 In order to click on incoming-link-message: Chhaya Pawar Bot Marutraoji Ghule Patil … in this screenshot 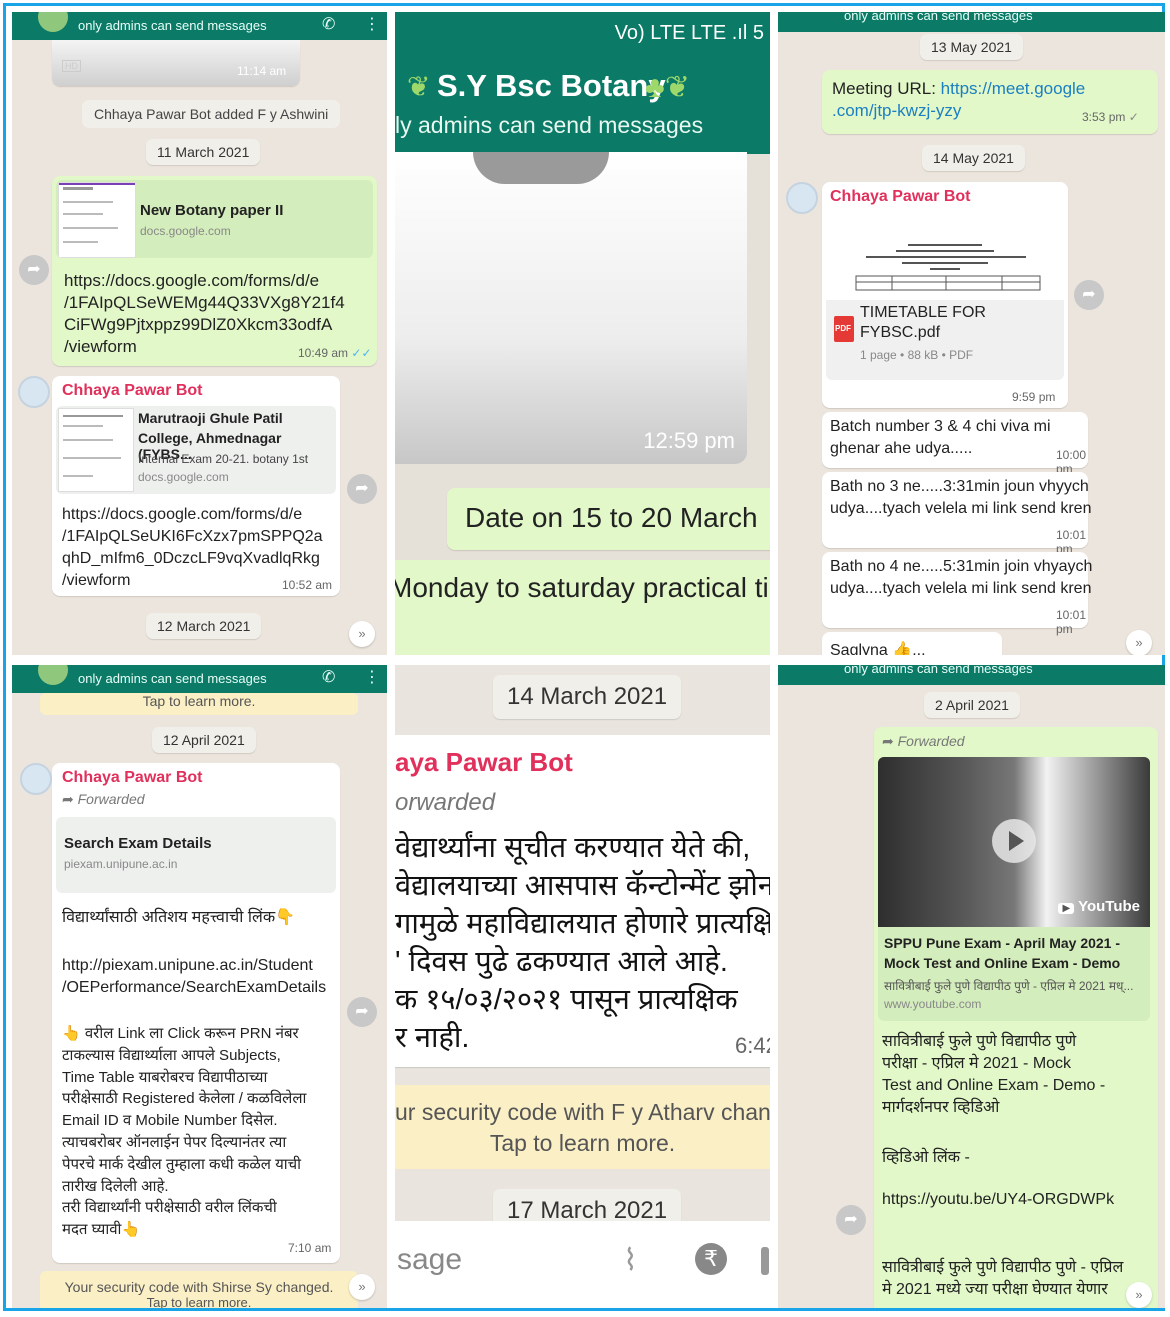, I will do `click(196, 486)`.